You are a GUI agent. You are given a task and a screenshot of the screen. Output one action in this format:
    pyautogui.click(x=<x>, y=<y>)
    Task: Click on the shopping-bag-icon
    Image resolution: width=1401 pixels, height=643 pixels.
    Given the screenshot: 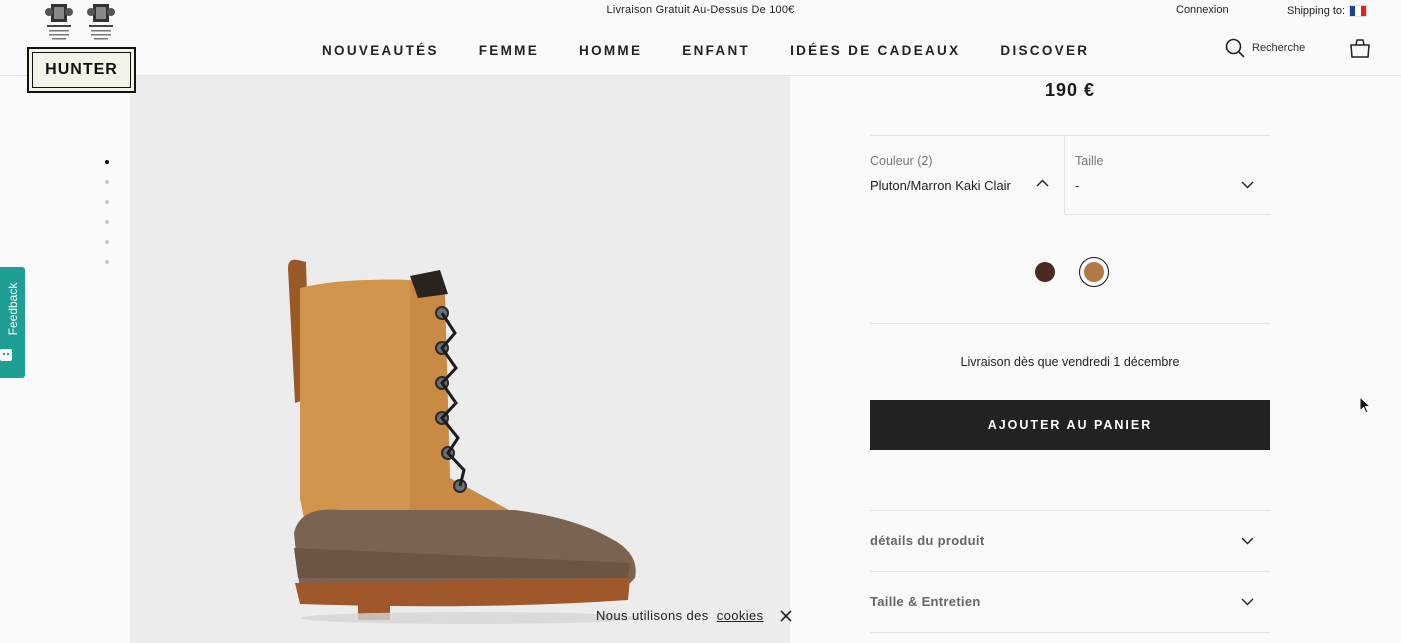 What is the action you would take?
    pyautogui.click(x=1360, y=48)
    